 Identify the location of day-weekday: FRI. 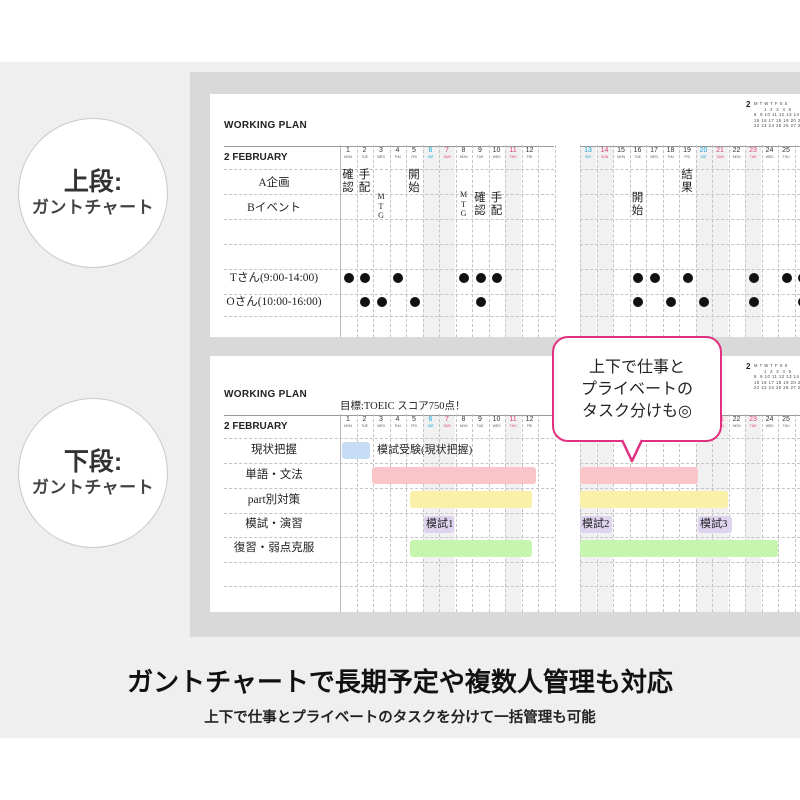
(529, 157).